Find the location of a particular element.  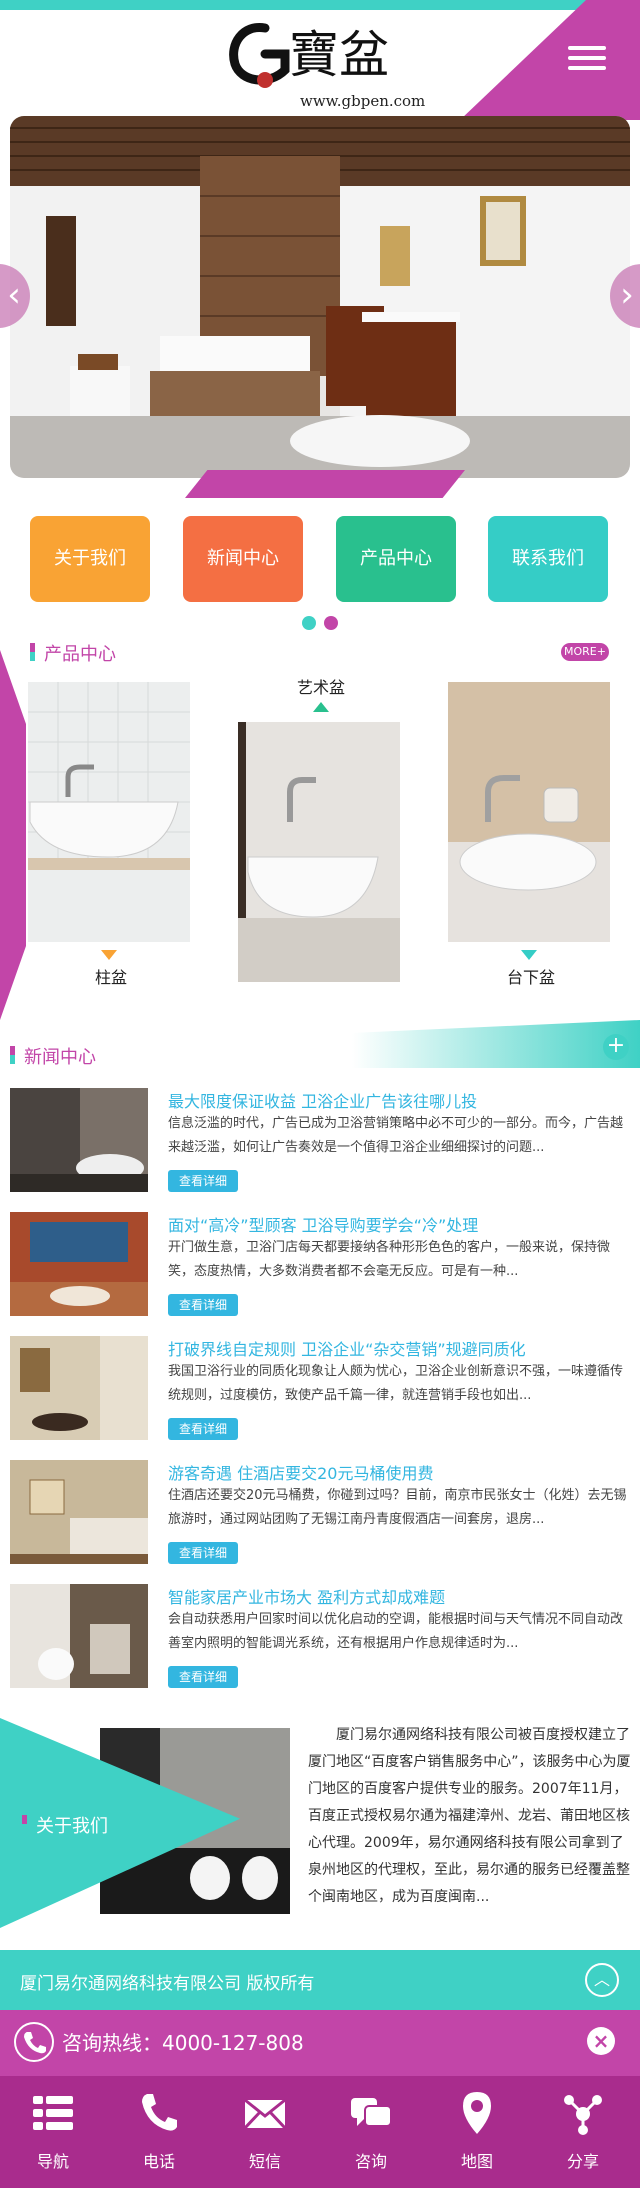

nav-item-share: 分享 is located at coordinates (583, 2132).